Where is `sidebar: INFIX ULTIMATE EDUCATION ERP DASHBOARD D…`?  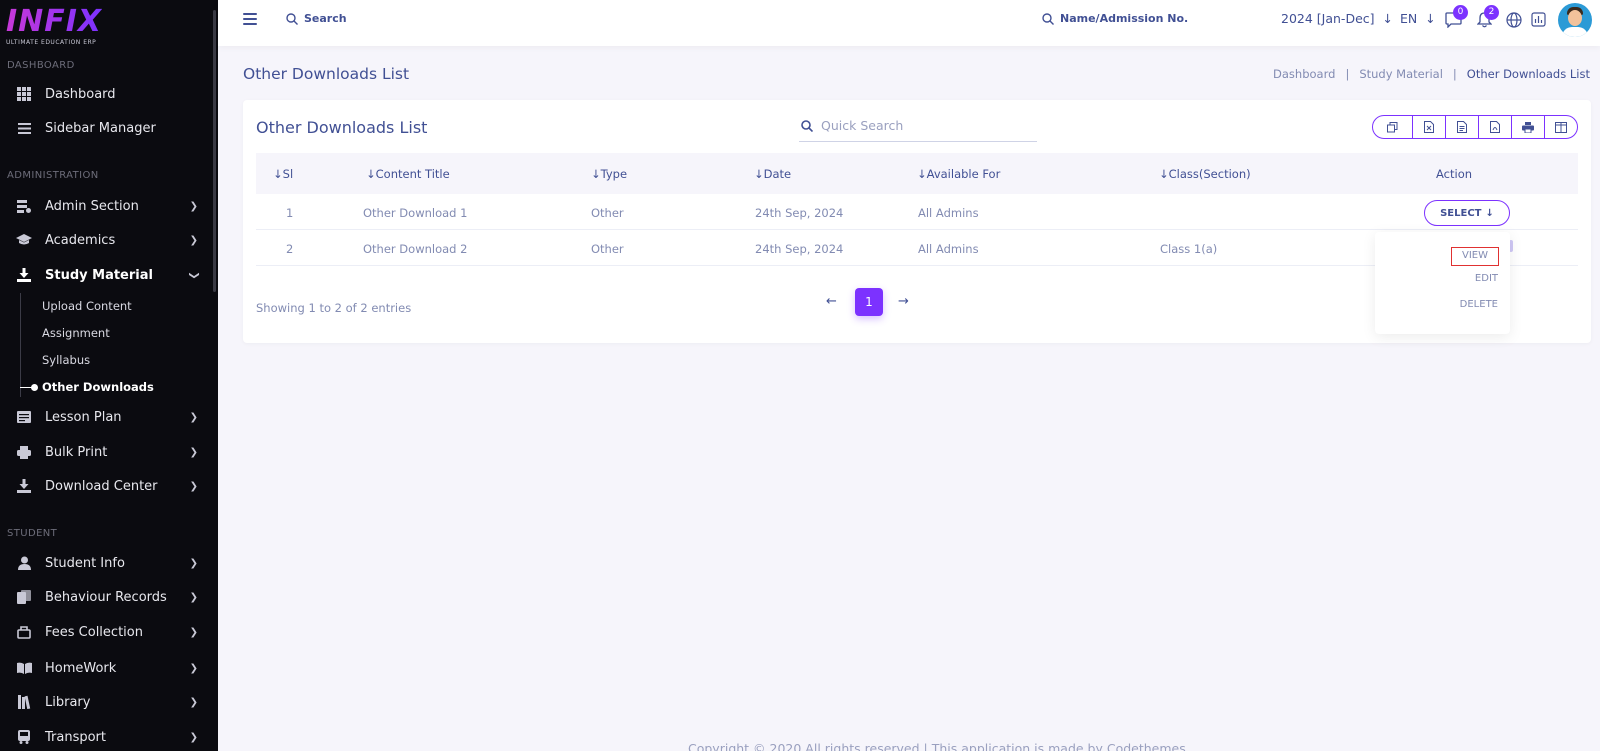
sidebar: INFIX ULTIMATE EDUCATION ERP DASHBOARD D… is located at coordinates (109, 375).